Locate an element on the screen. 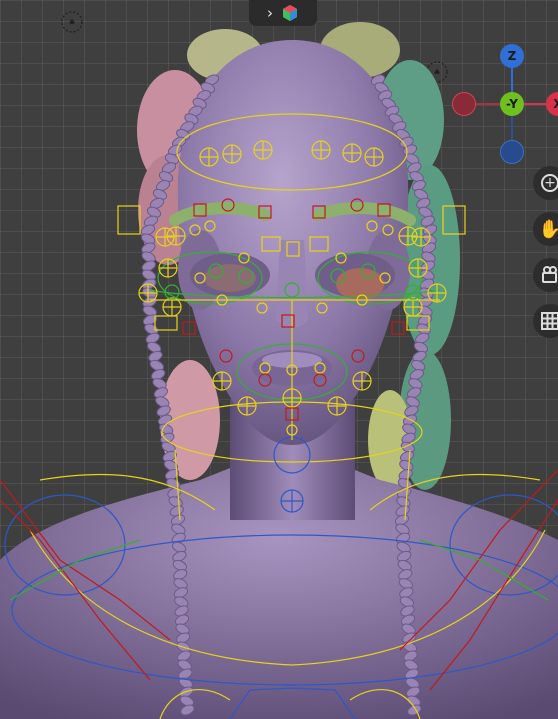  hand-pan-icon: ✋ is located at coordinates (548, 229).